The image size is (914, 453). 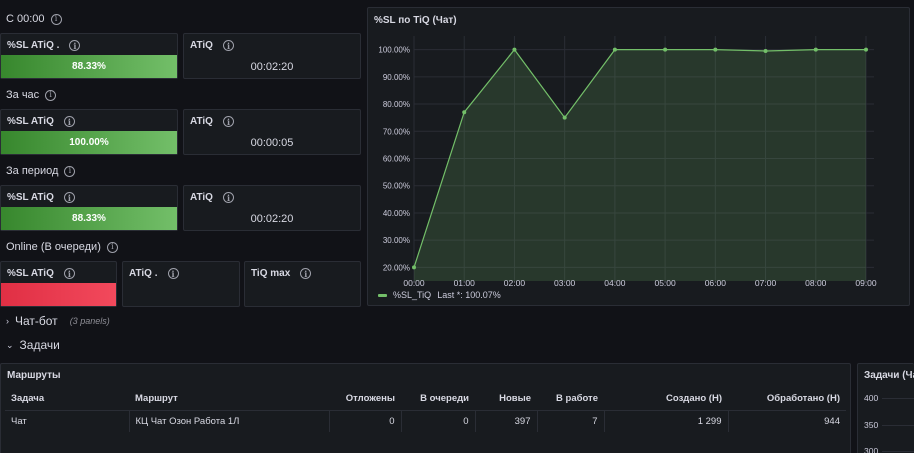 I want to click on row-header-chatbot: › Чат-бот (3 panels), so click(x=58, y=321).